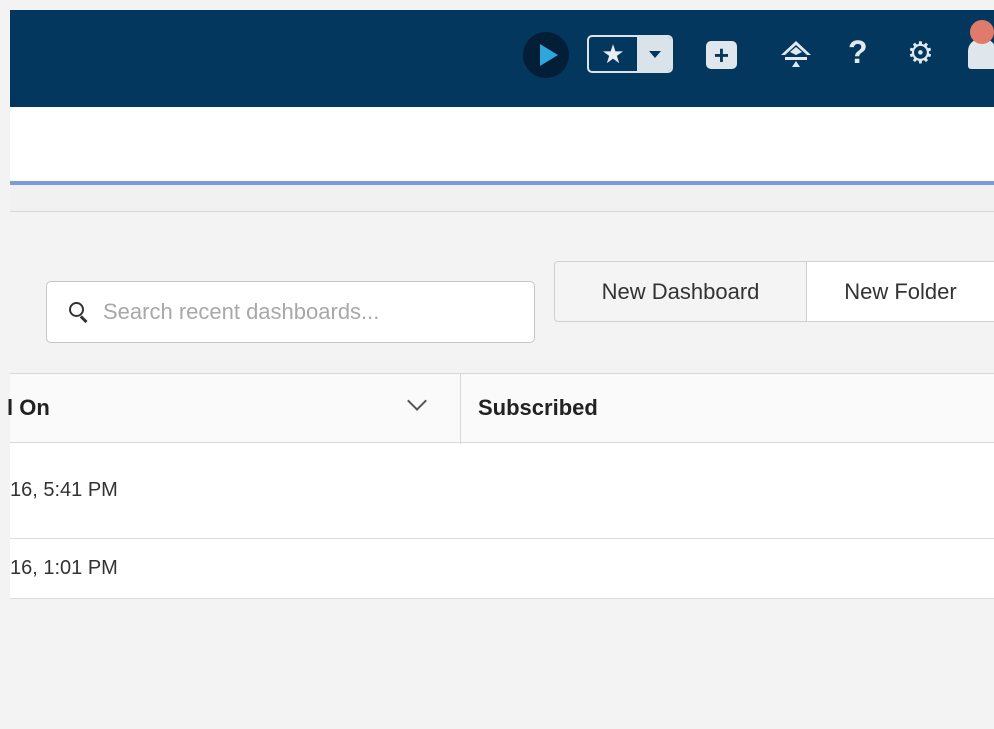  What do you see at coordinates (79, 312) in the screenshot?
I see `search-icon` at bounding box center [79, 312].